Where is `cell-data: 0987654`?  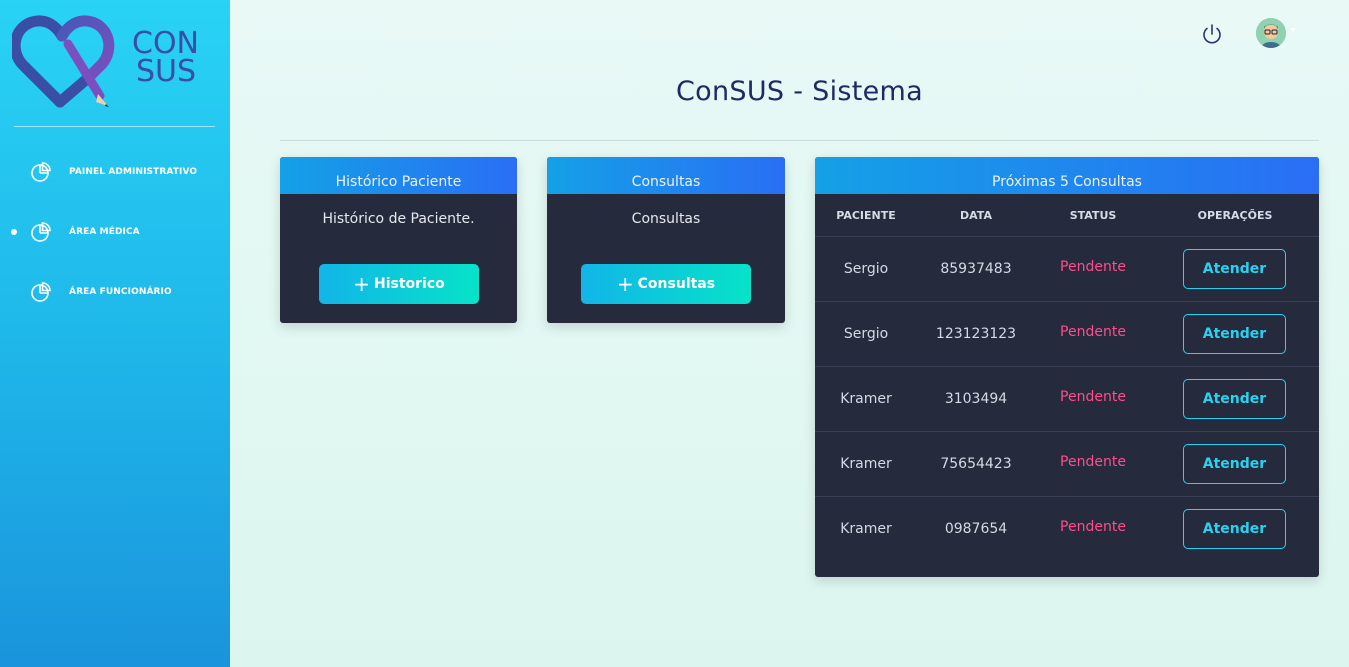 cell-data: 0987654 is located at coordinates (976, 529).